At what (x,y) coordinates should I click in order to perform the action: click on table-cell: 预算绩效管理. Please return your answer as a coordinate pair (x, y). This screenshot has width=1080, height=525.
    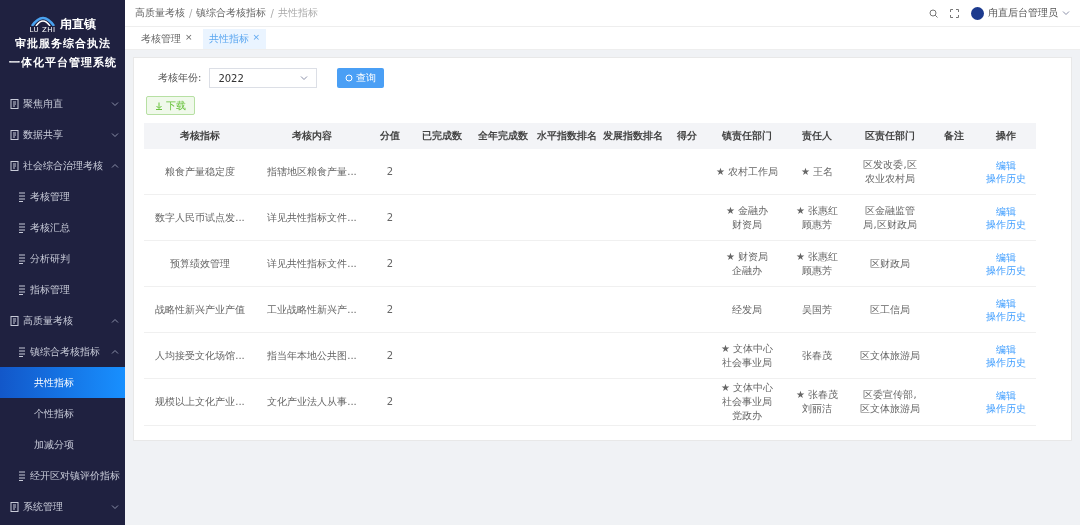
    Looking at the image, I should click on (200, 264).